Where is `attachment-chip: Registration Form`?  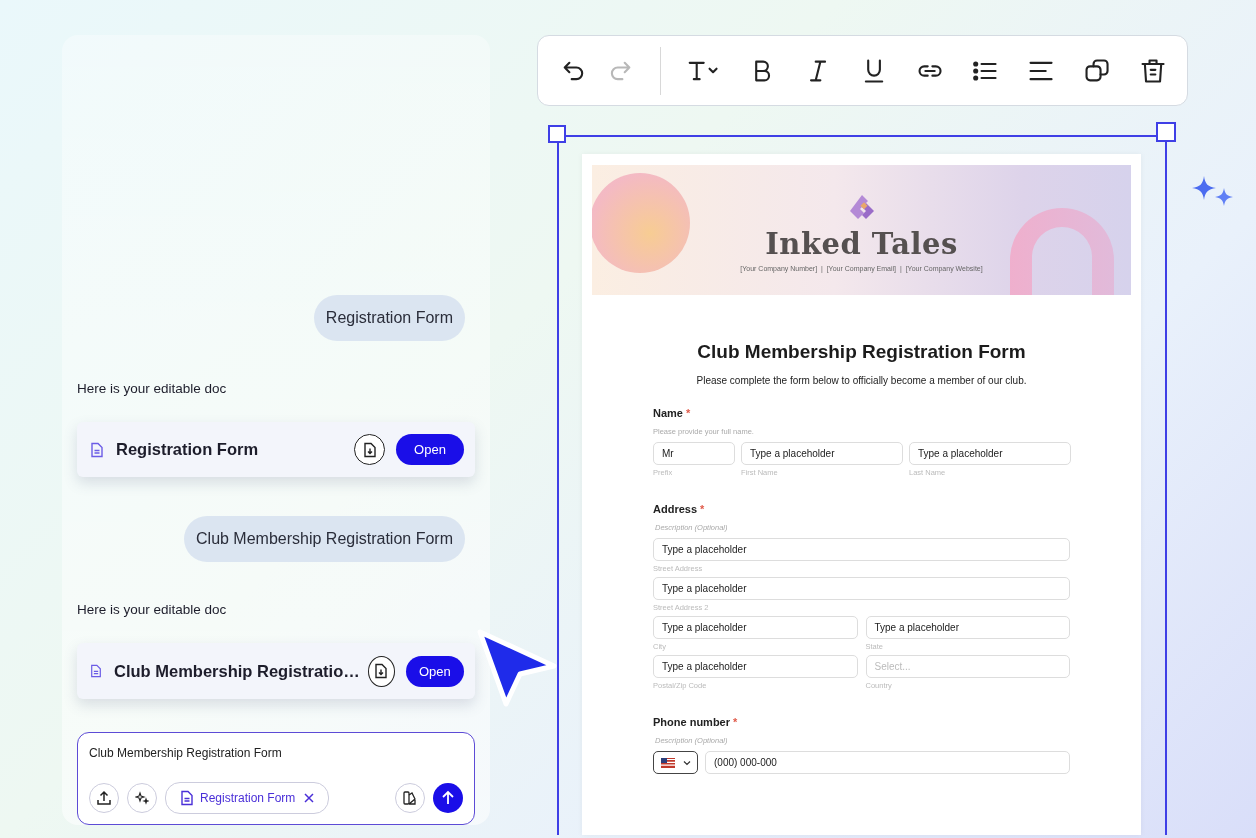
attachment-chip: Registration Form is located at coordinates (247, 798).